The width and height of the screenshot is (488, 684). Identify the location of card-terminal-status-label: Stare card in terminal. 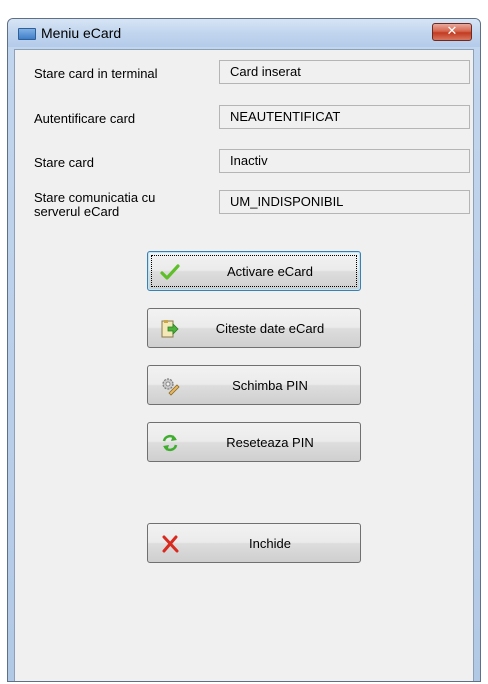
(96, 73).